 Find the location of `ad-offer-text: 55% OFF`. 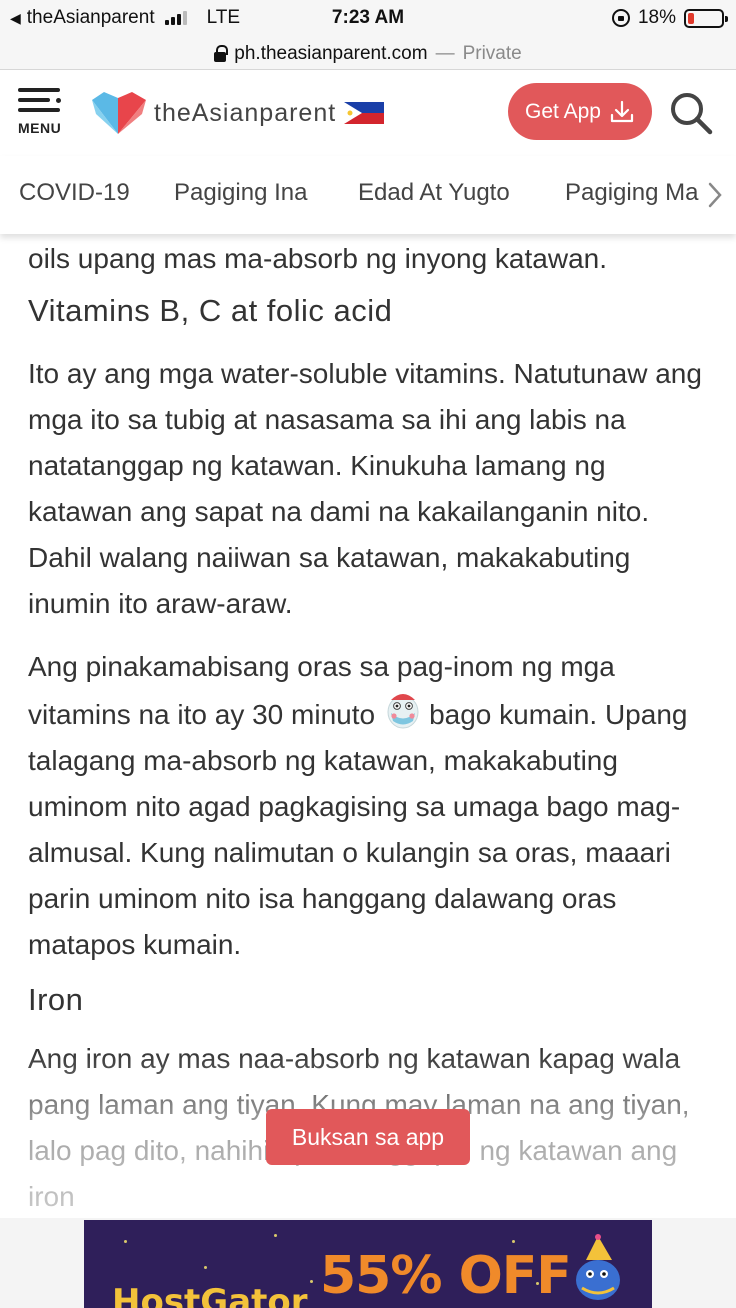

ad-offer-text: 55% OFF is located at coordinates (446, 1276).